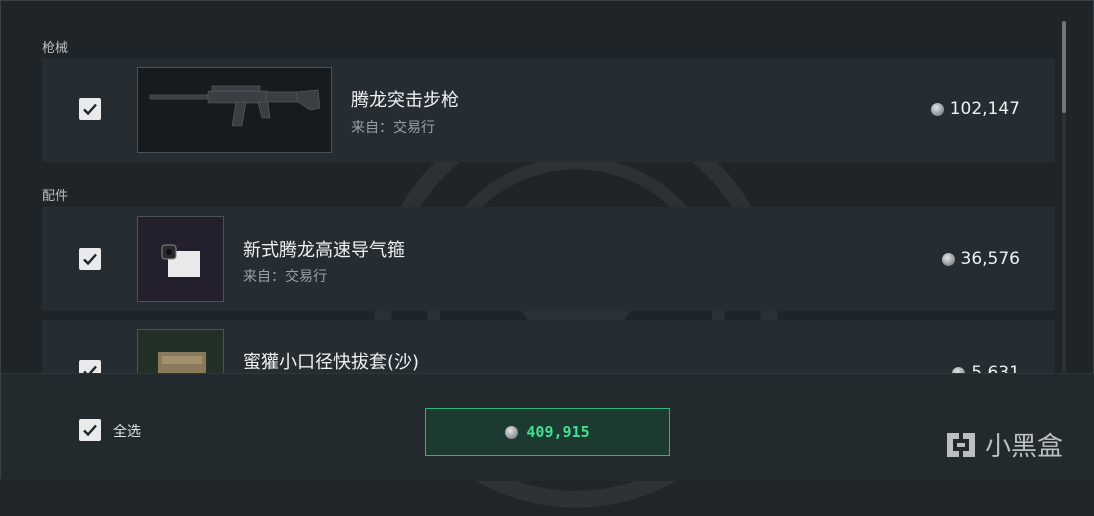  Describe the element at coordinates (548, 346) in the screenshot. I see `list-item: 蜜獾小口径快拔套(沙) 5,631` at that location.